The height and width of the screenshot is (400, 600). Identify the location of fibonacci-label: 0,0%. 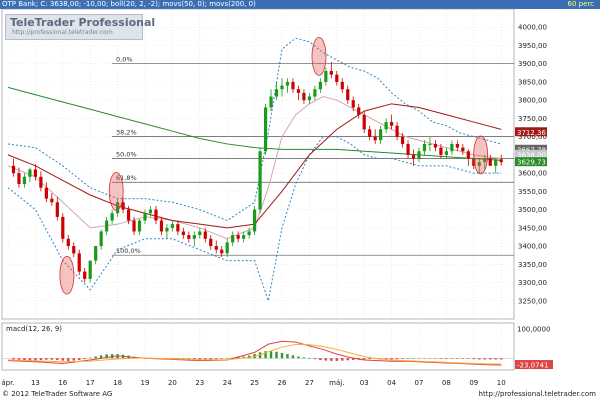
(124, 60).